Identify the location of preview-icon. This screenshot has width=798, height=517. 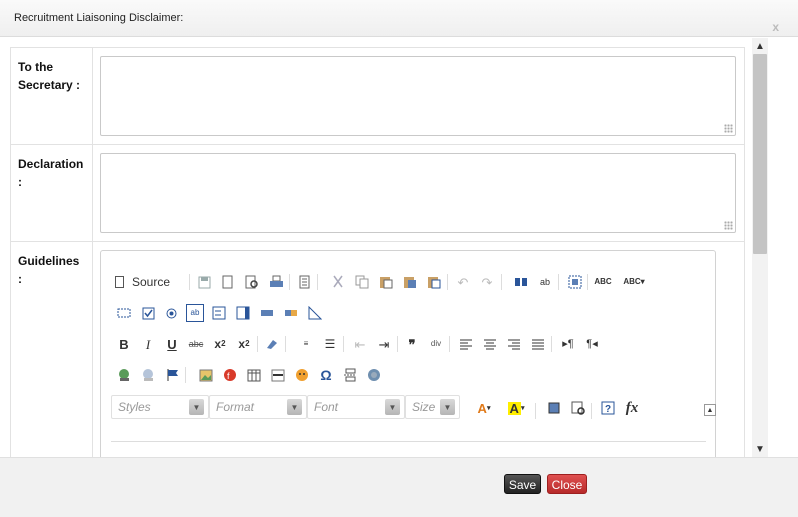
(252, 282).